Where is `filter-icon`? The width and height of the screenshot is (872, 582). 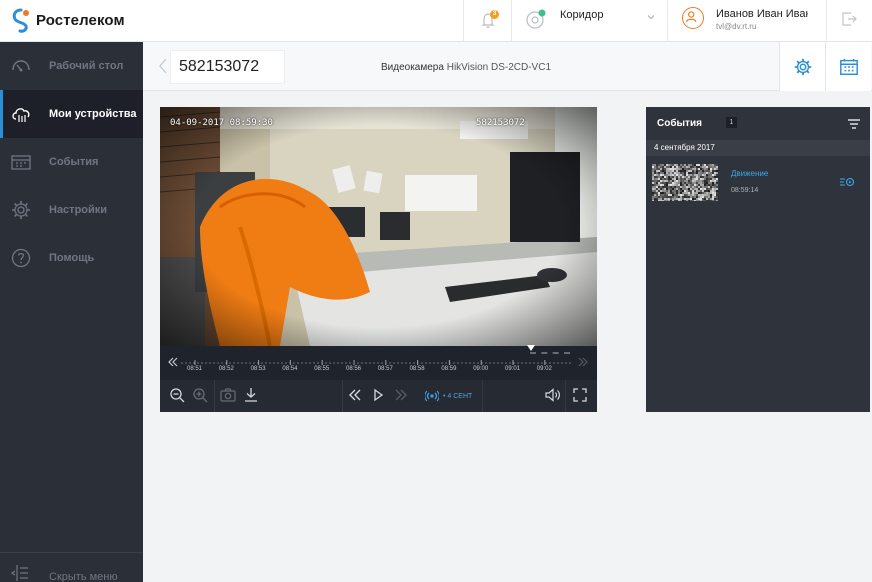 filter-icon is located at coordinates (854, 124).